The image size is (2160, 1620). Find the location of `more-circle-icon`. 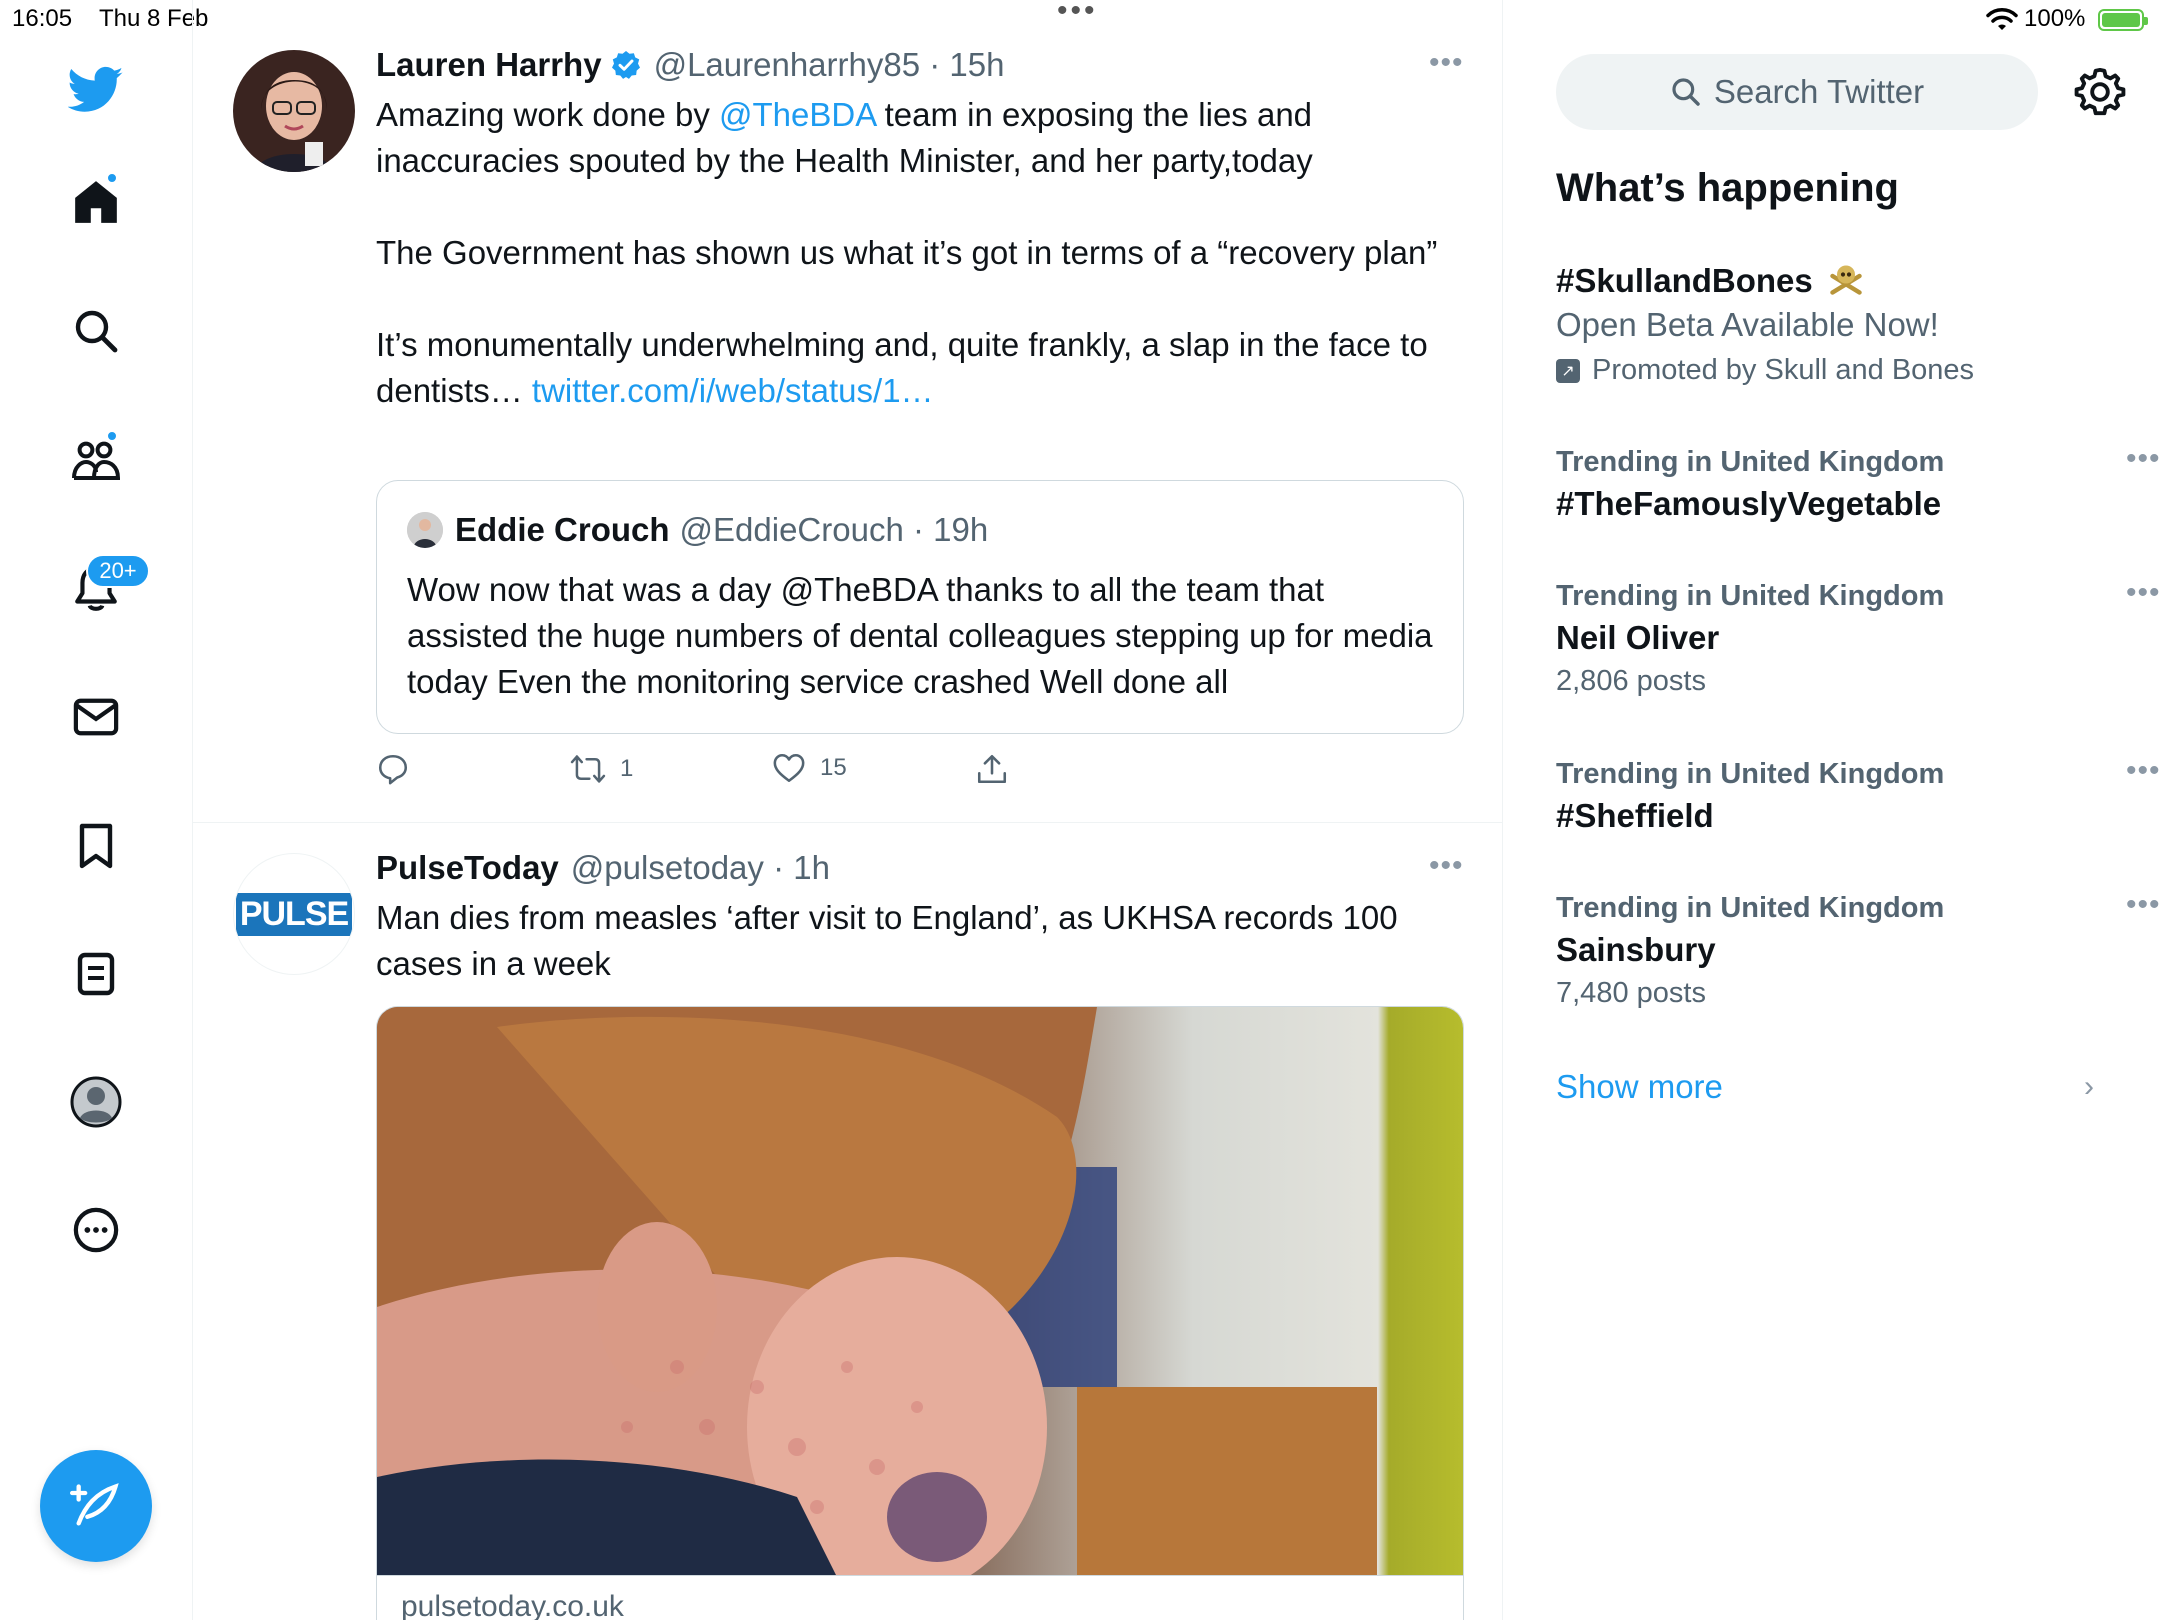

more-circle-icon is located at coordinates (96, 1230).